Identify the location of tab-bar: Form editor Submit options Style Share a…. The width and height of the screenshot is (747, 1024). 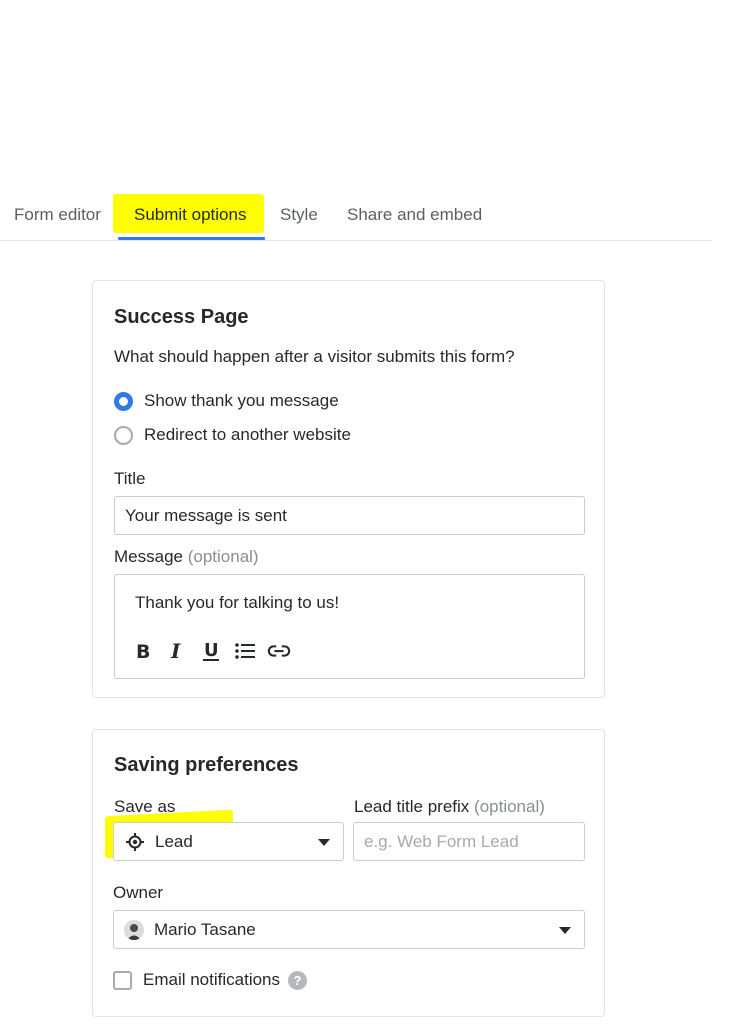
(356, 218).